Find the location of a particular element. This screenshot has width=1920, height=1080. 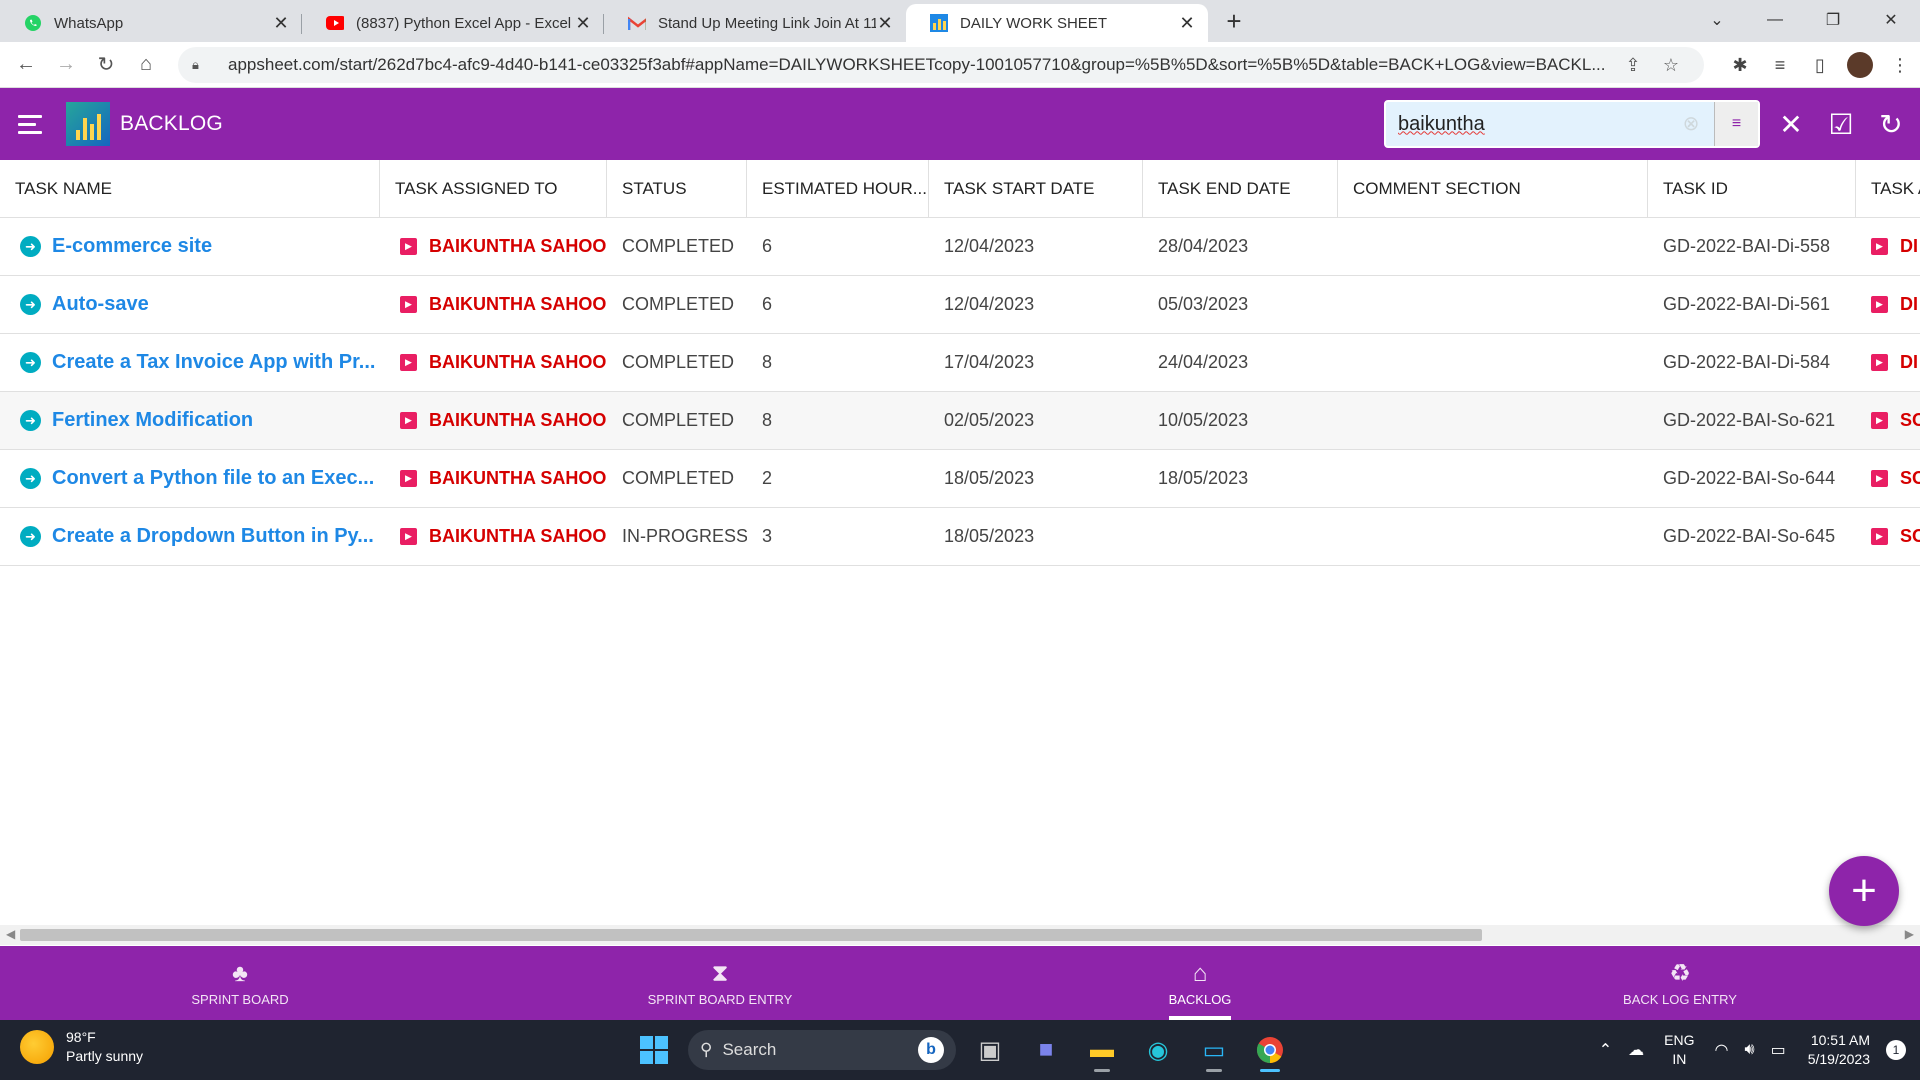

remote-desktop-icon: ▭ is located at coordinates (1214, 1050).